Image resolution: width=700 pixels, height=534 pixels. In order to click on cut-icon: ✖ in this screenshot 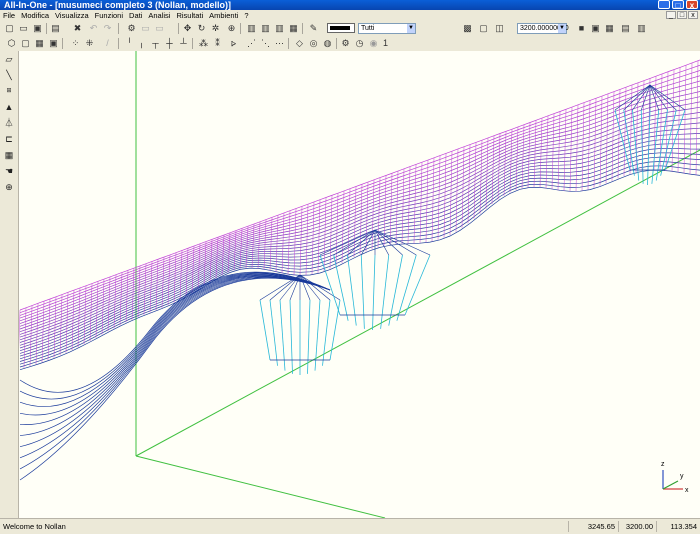, I will do `click(77, 28)`.